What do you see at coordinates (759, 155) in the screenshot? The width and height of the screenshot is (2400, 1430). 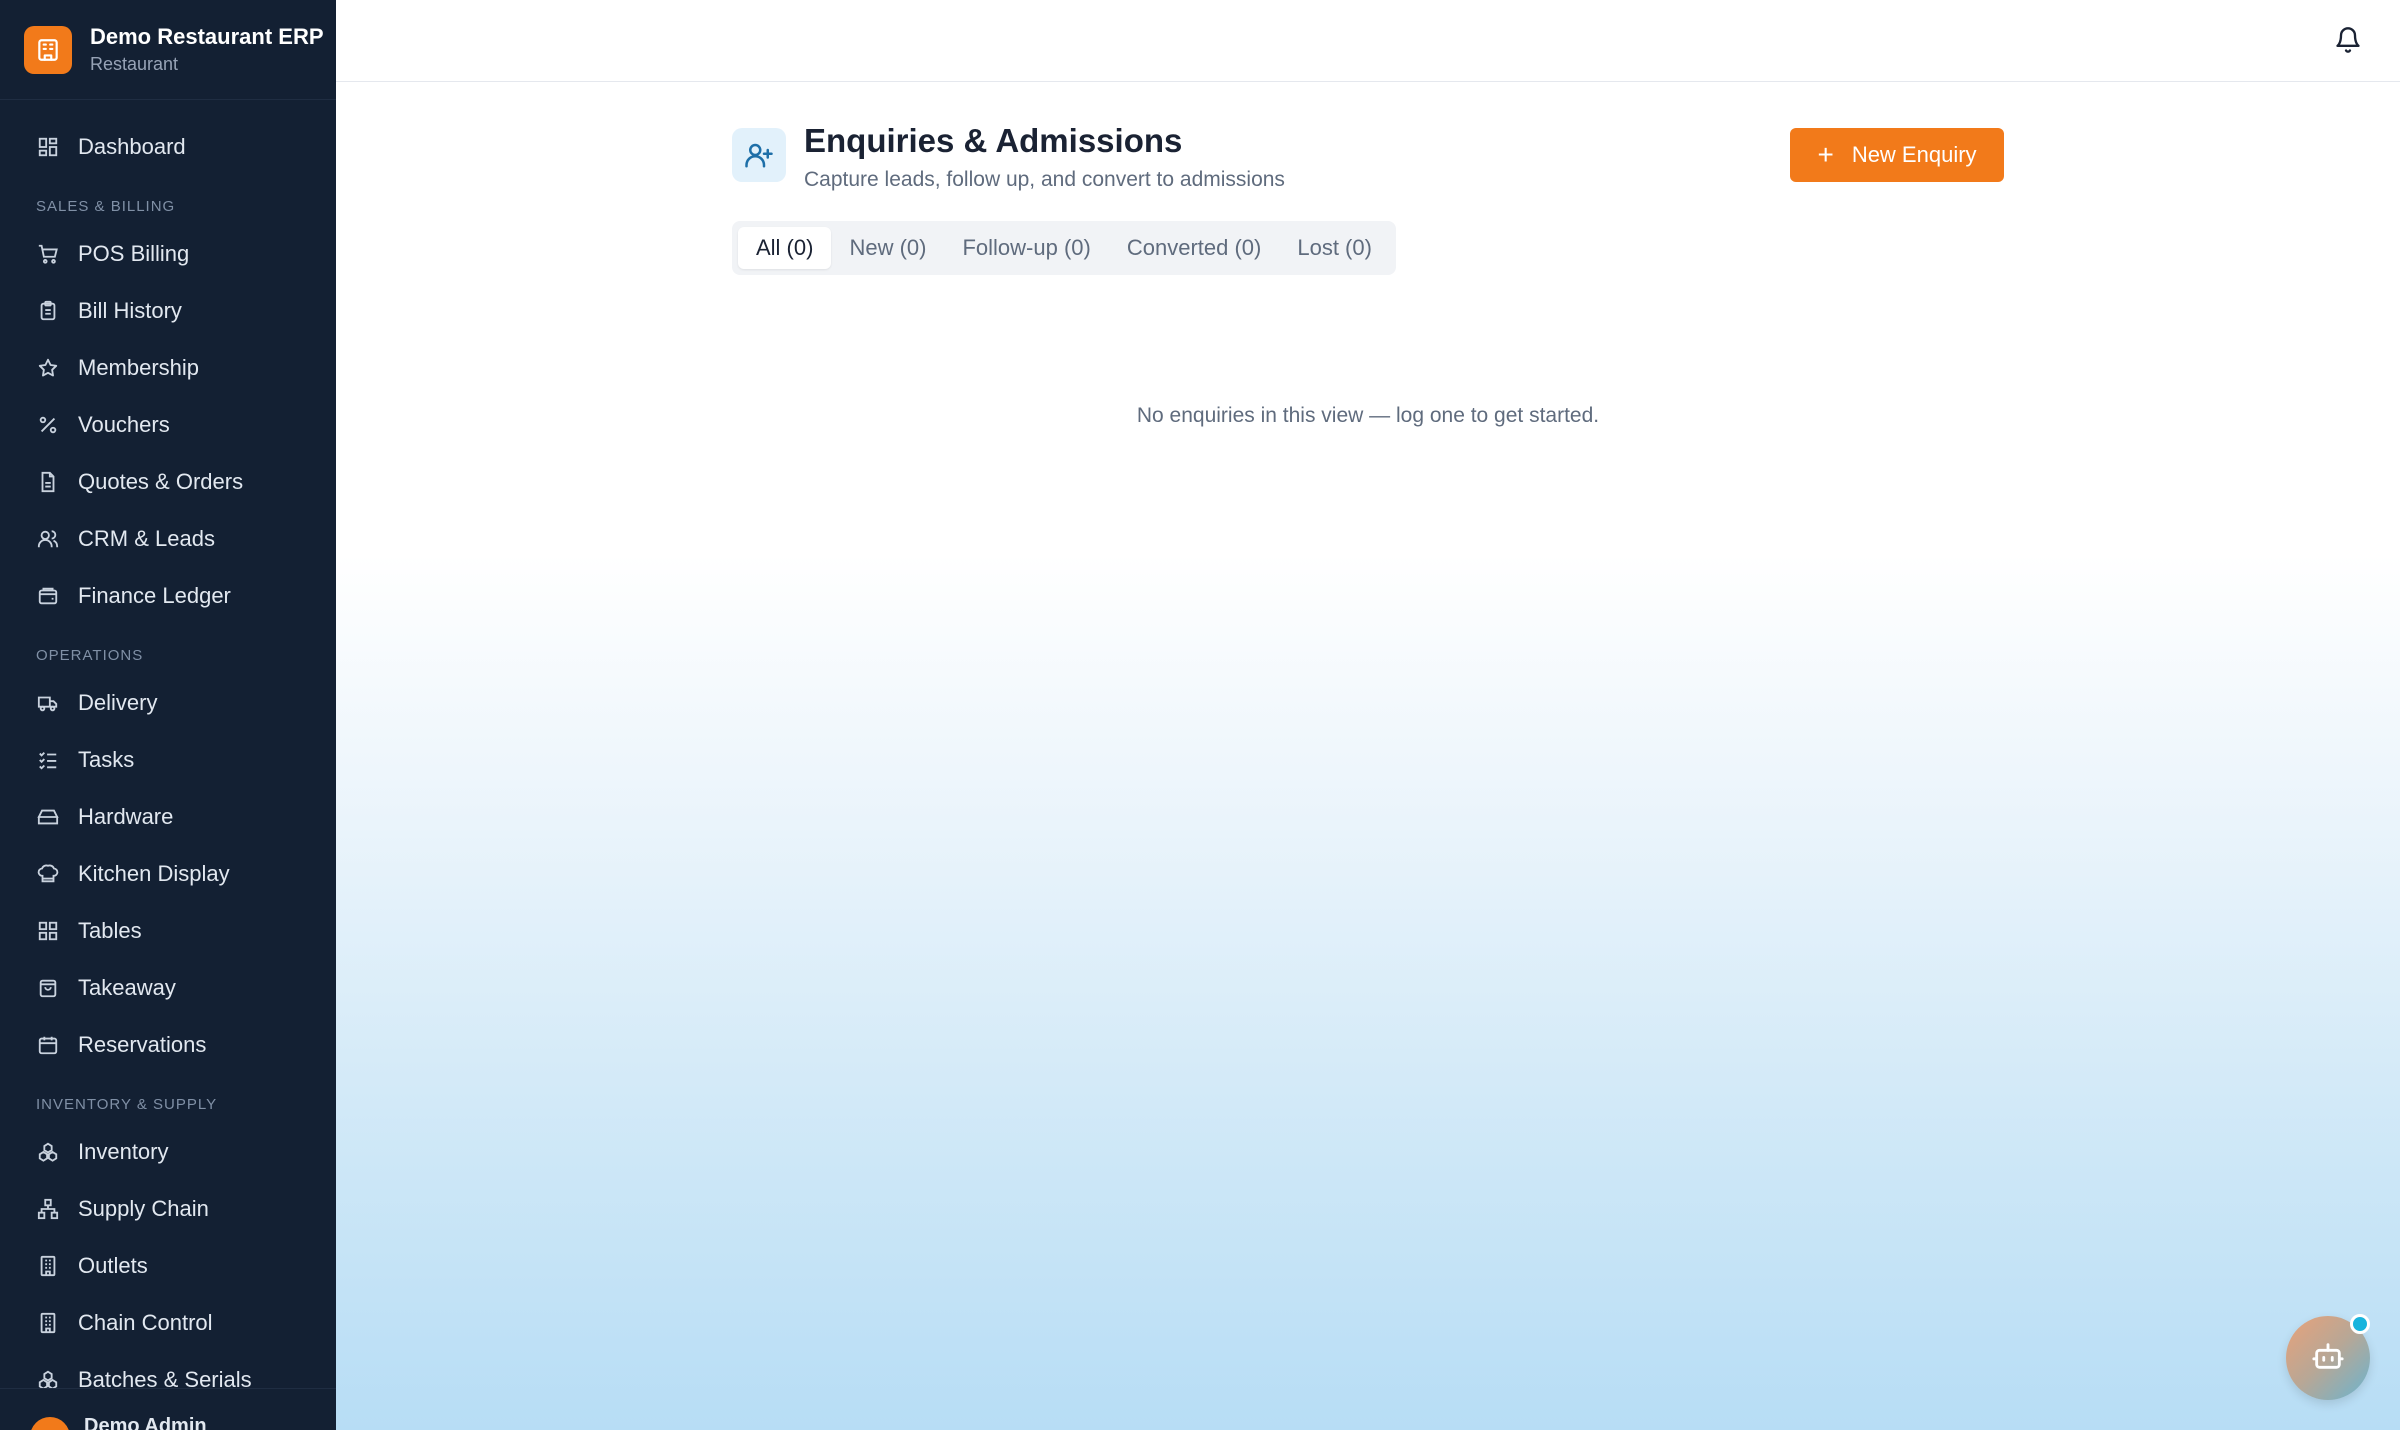 I see `user-plus-icon` at bounding box center [759, 155].